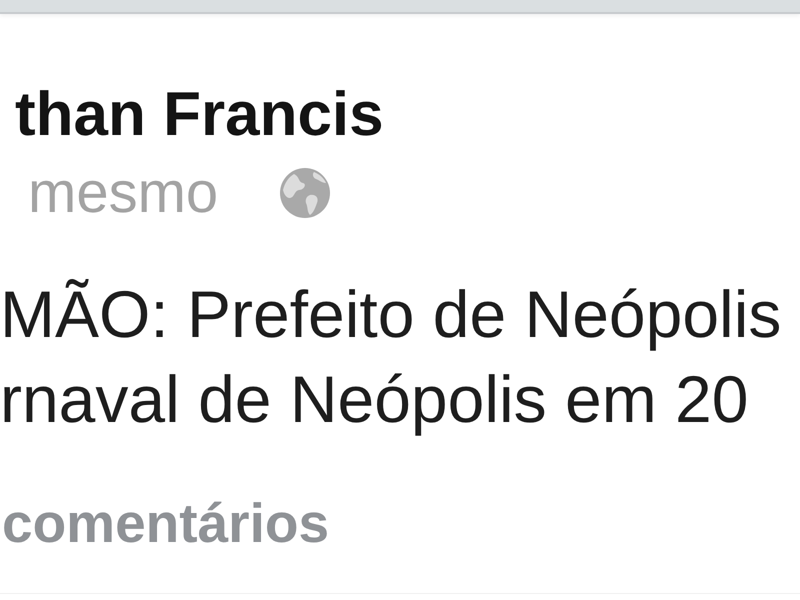  I want to click on comments-link: comentários, so click(166, 523).